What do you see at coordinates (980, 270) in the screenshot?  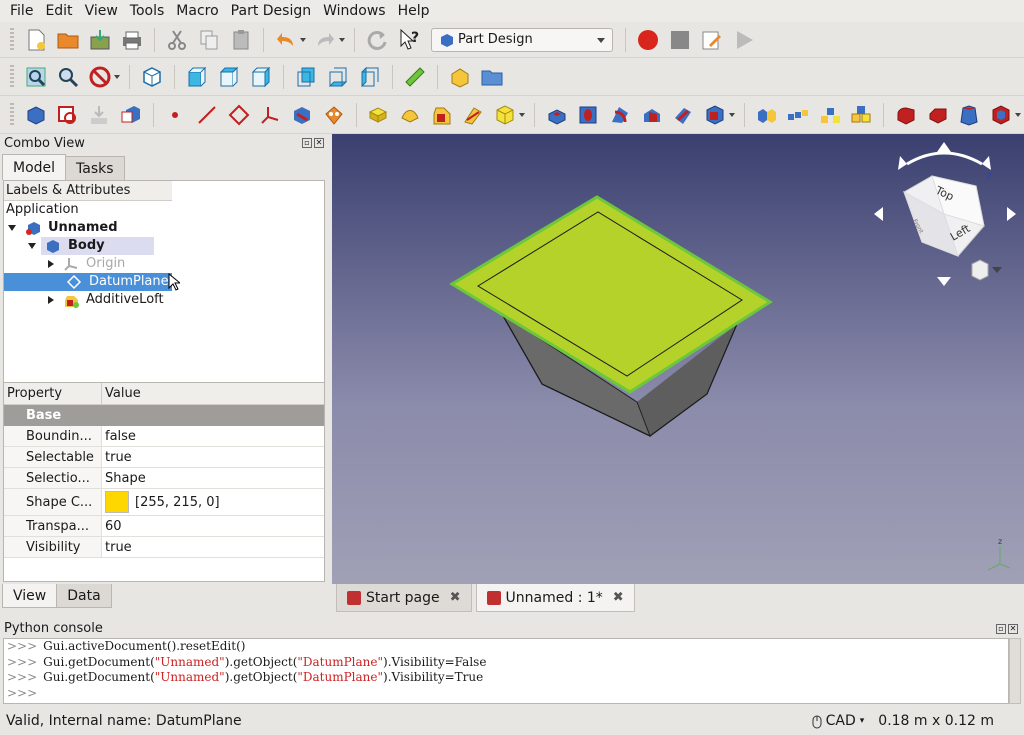 I see `view-menu-cube-icon` at bounding box center [980, 270].